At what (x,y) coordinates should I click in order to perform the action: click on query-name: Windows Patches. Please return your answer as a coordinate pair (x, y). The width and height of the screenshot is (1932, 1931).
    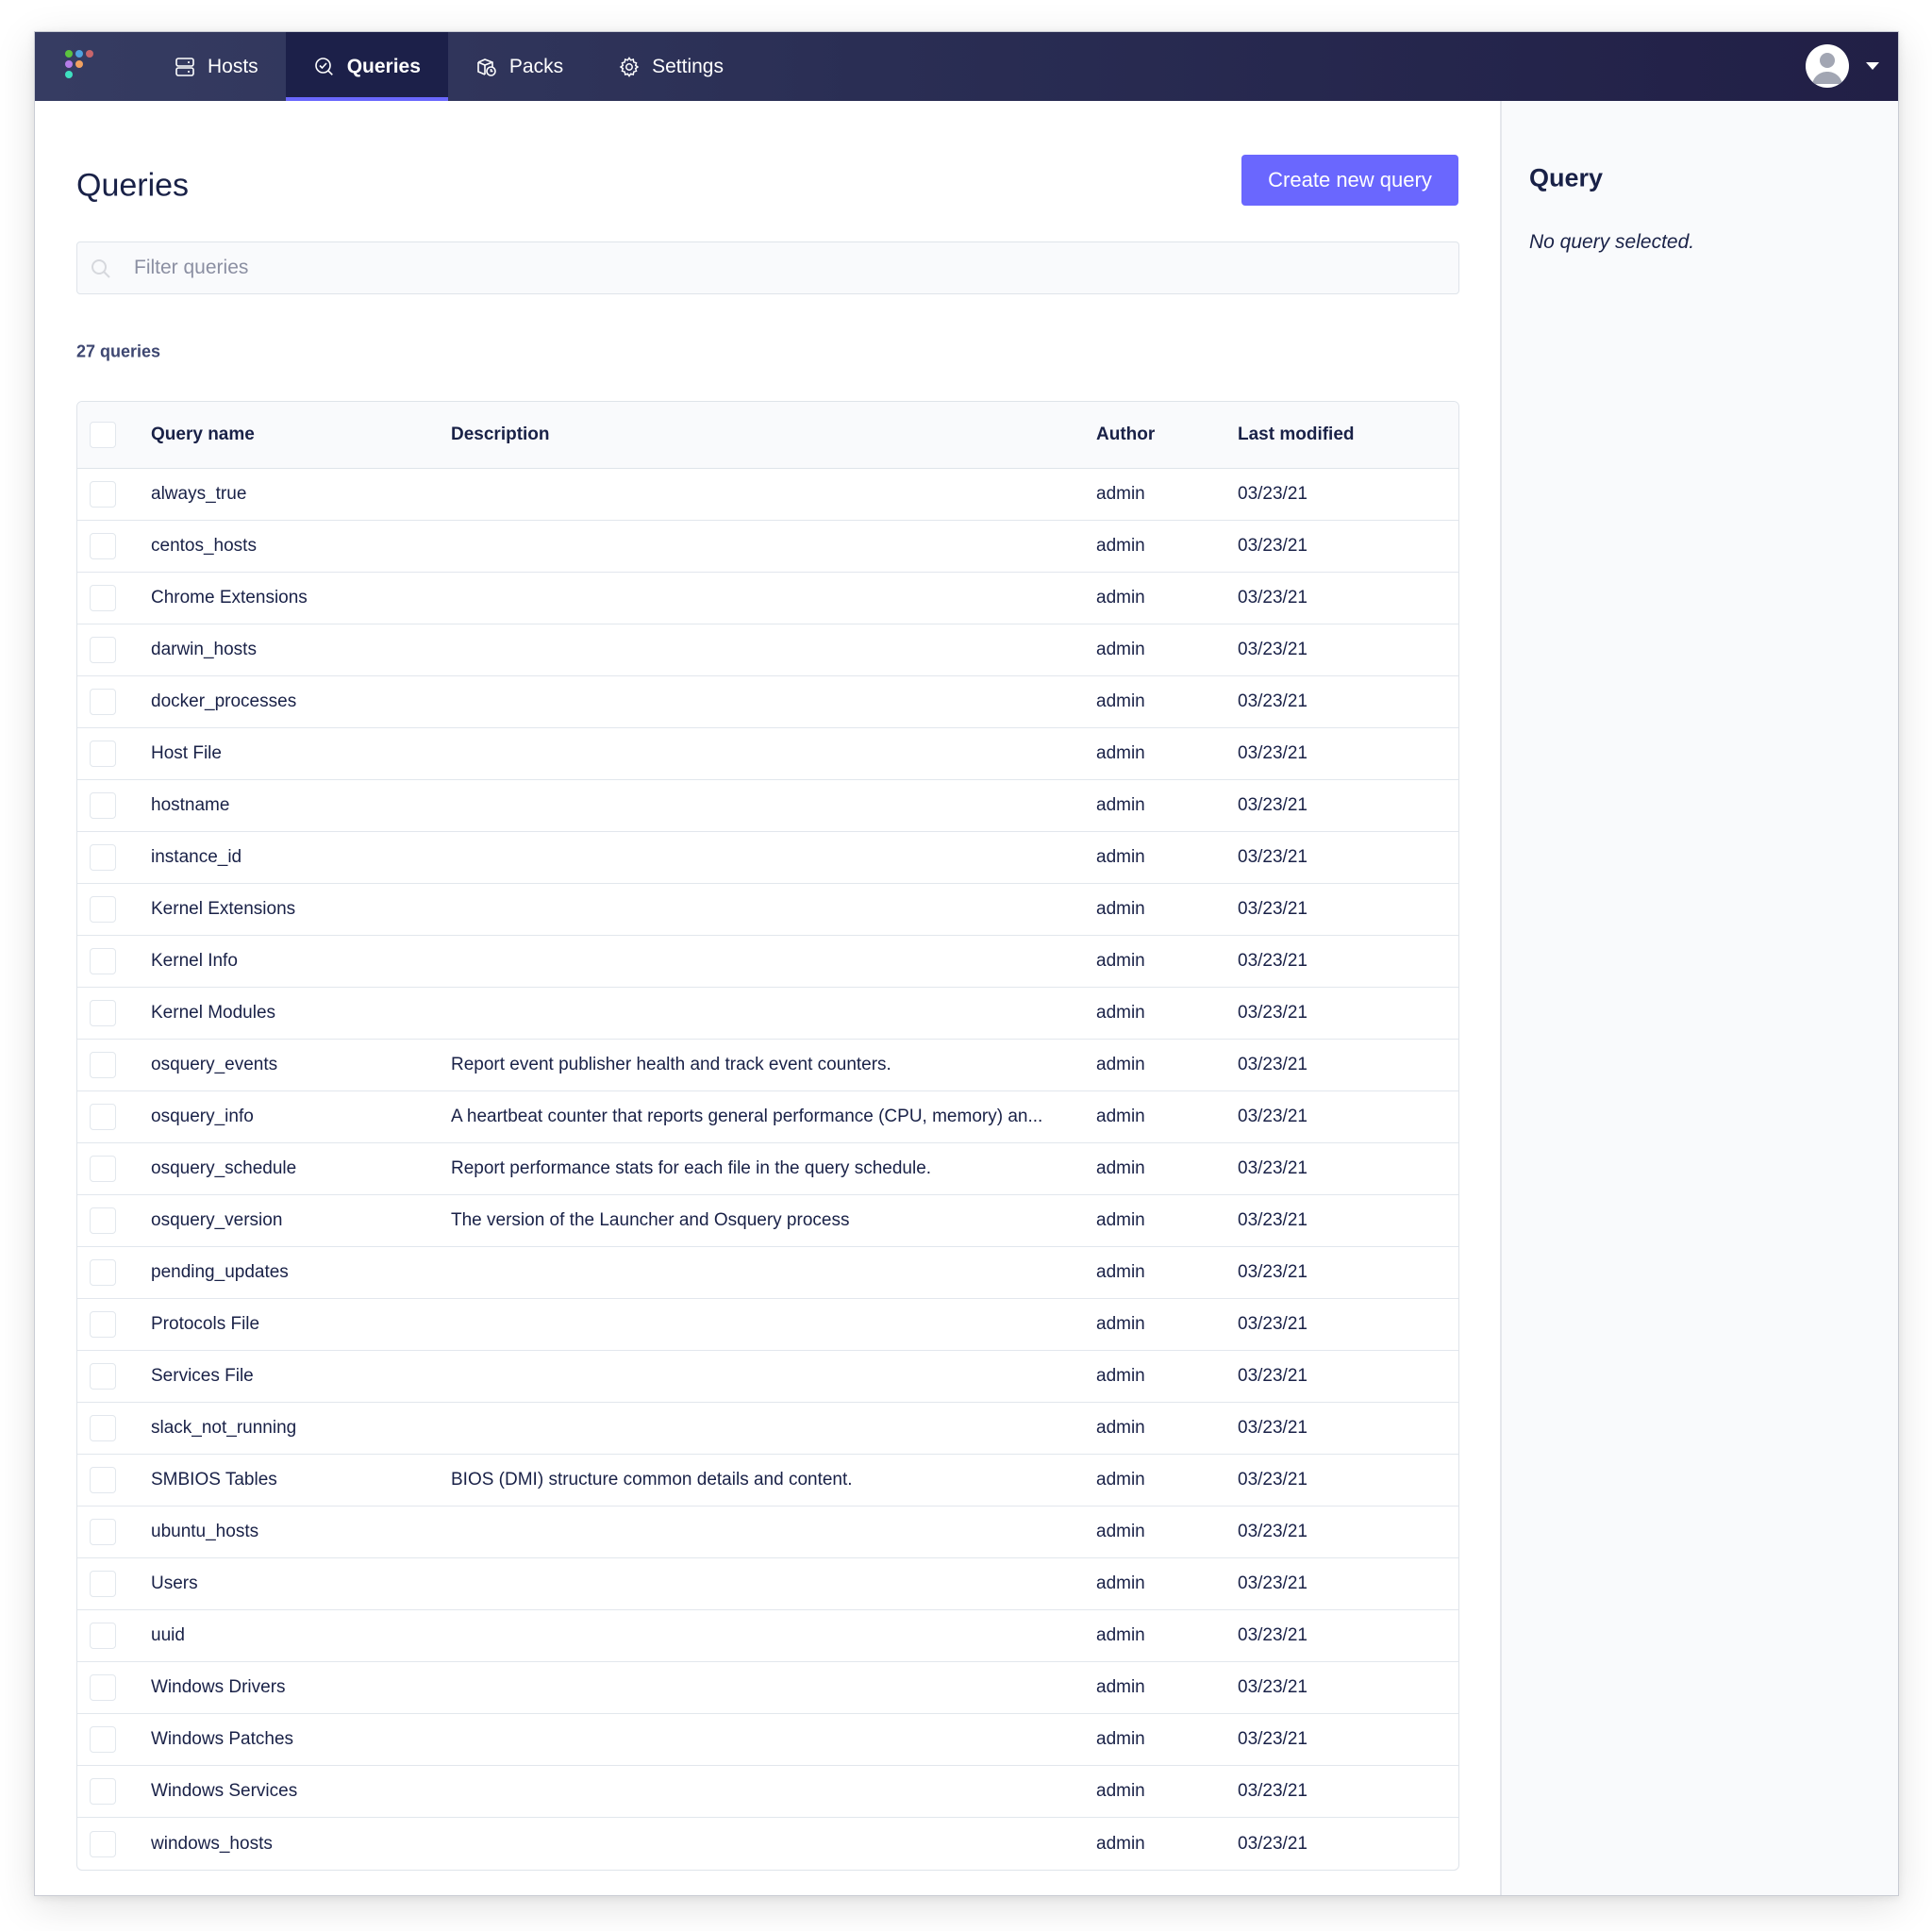
    Looking at the image, I should click on (293, 1739).